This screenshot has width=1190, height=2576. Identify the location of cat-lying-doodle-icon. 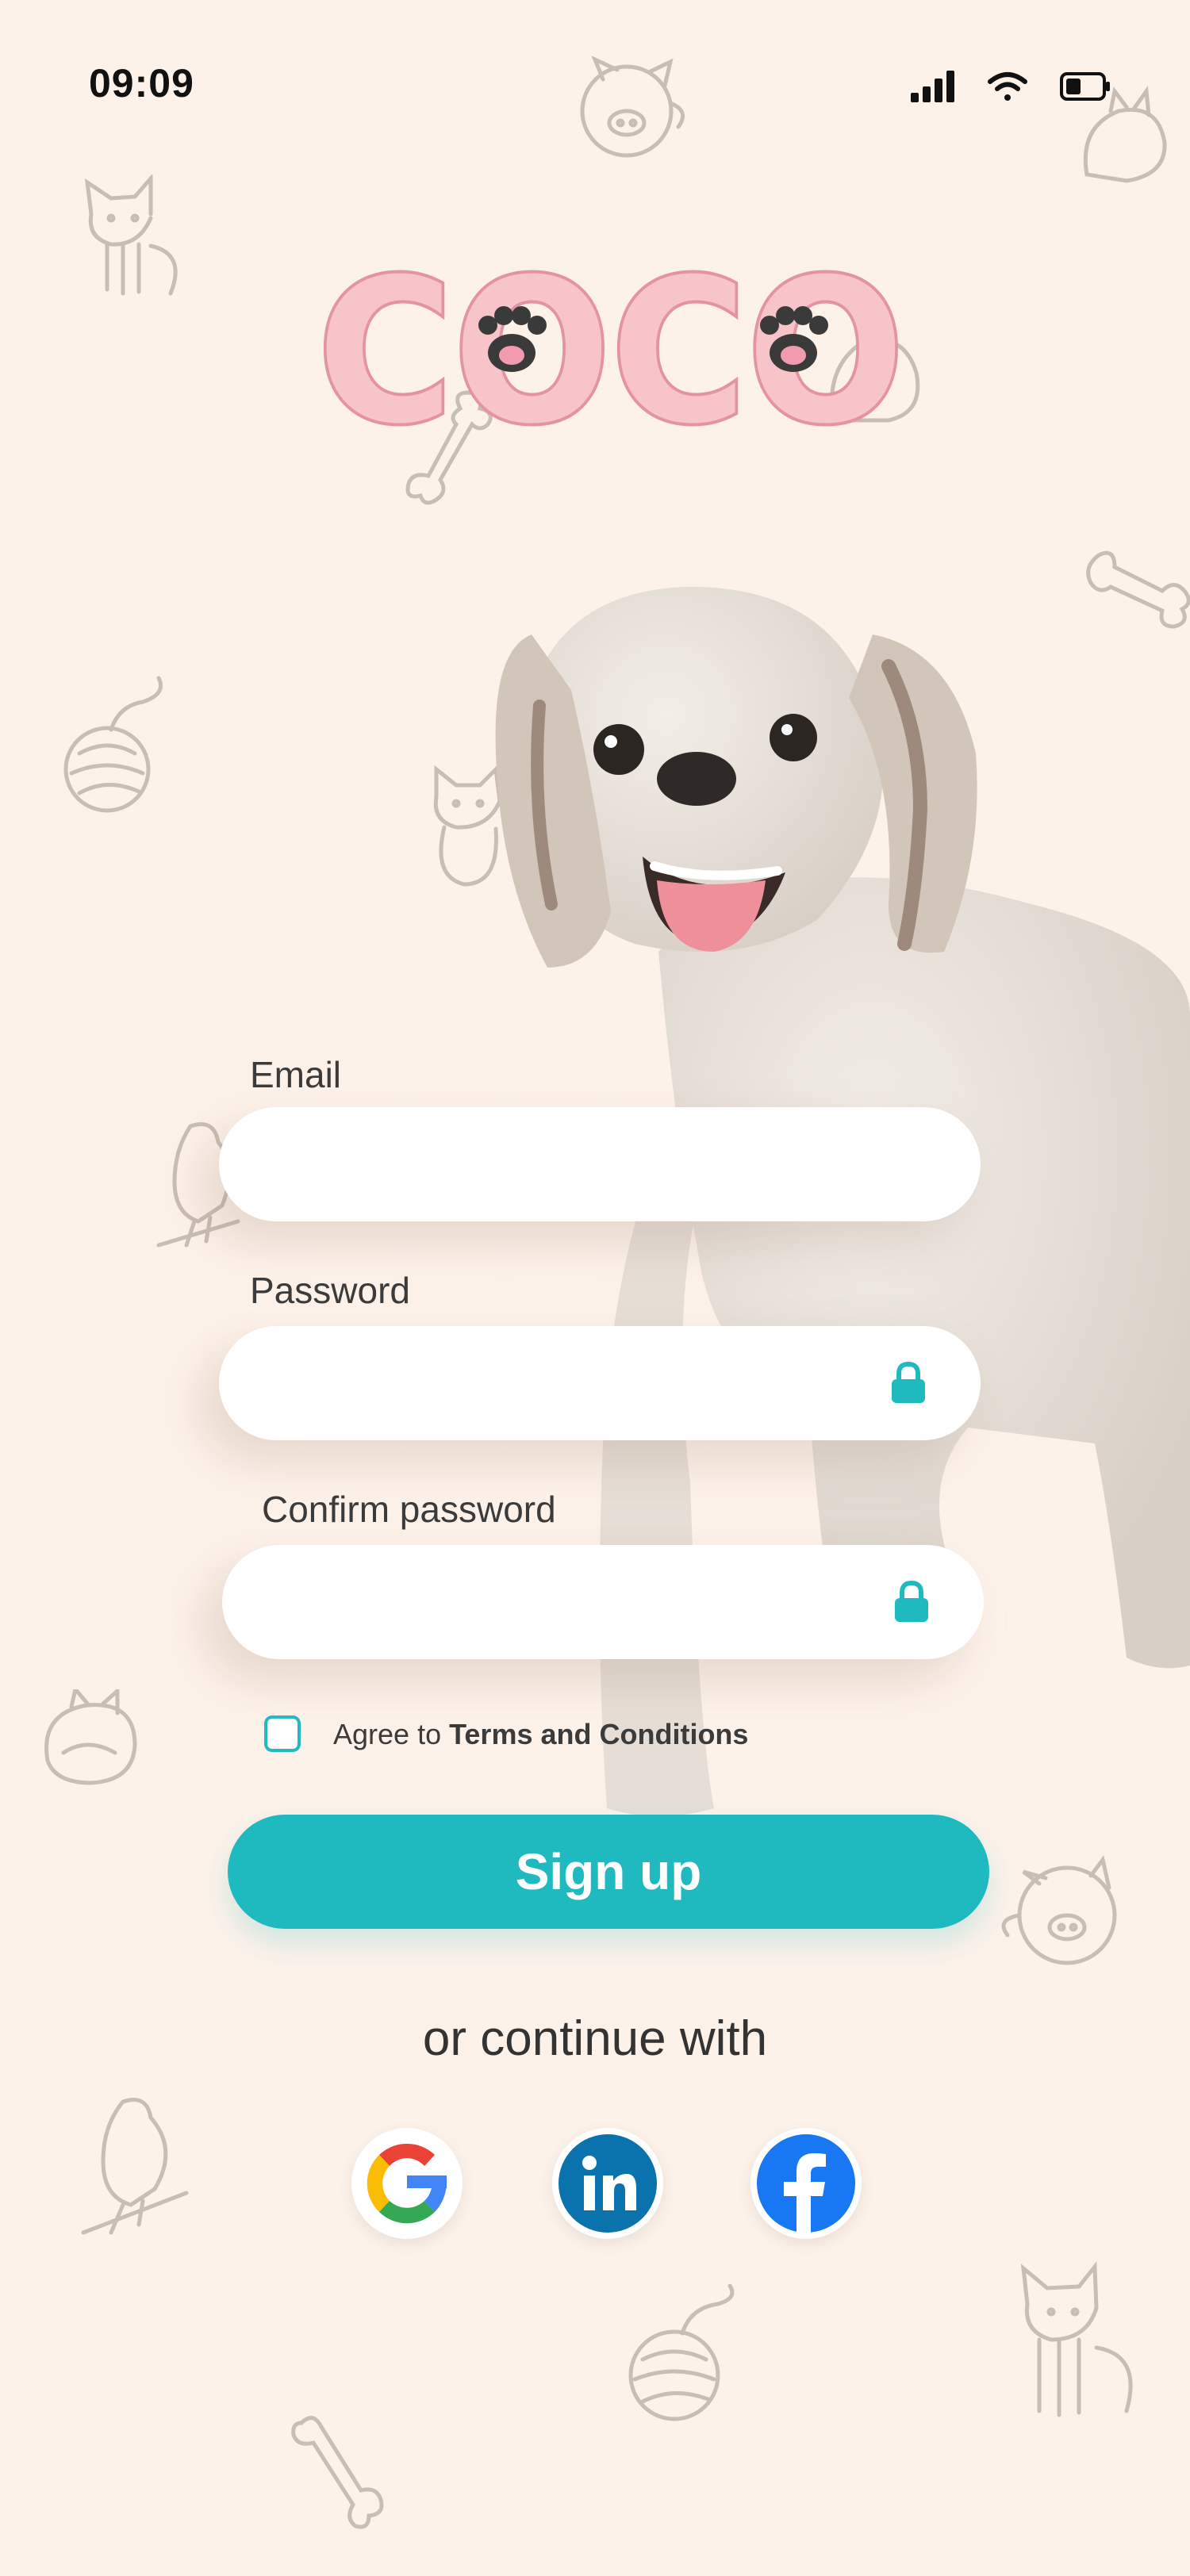
(91, 1740).